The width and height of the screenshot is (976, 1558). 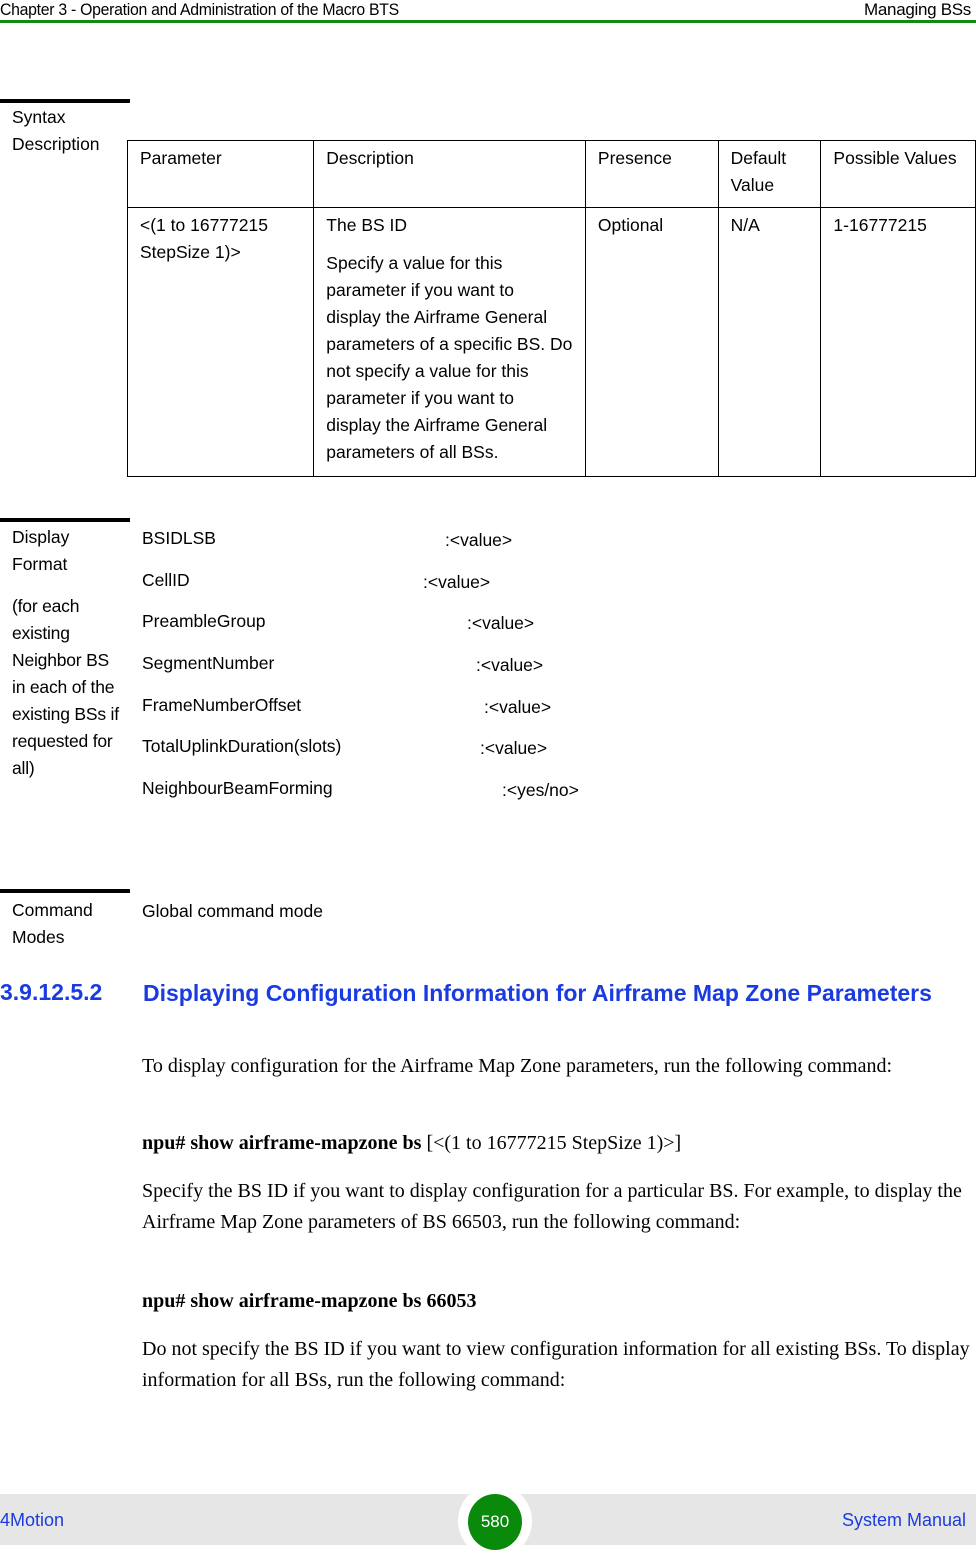 What do you see at coordinates (551, 1143) in the screenshot?
I see `command-args: [<(1 to 16777215 StepSize 1)>]` at bounding box center [551, 1143].